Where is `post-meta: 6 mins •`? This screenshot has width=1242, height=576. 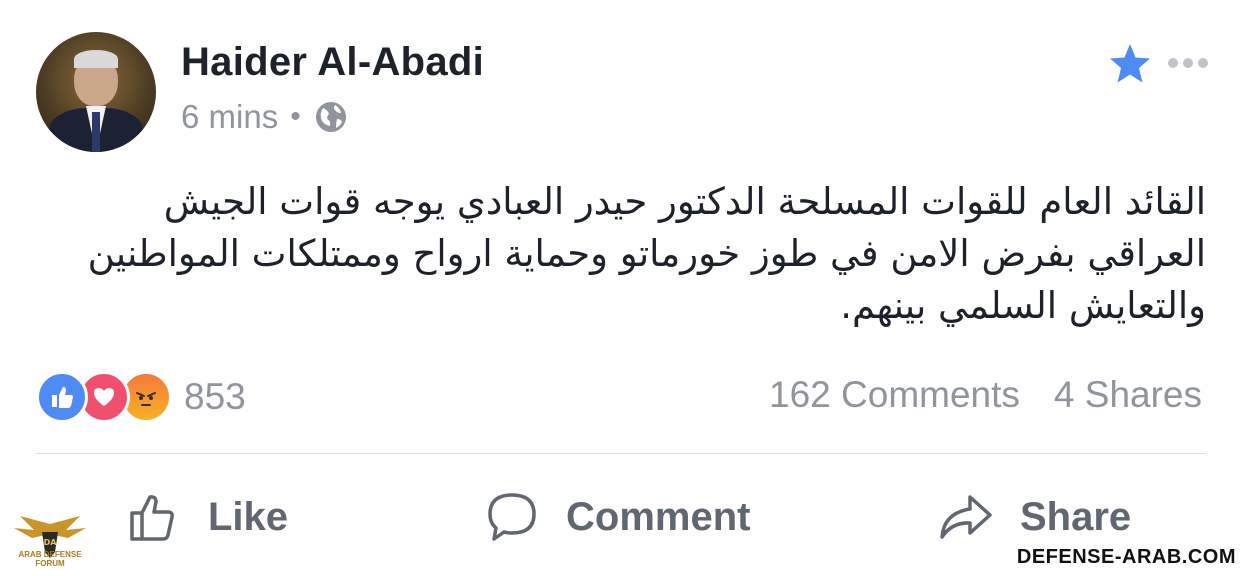
post-meta: 6 mins • is located at coordinates (265, 117).